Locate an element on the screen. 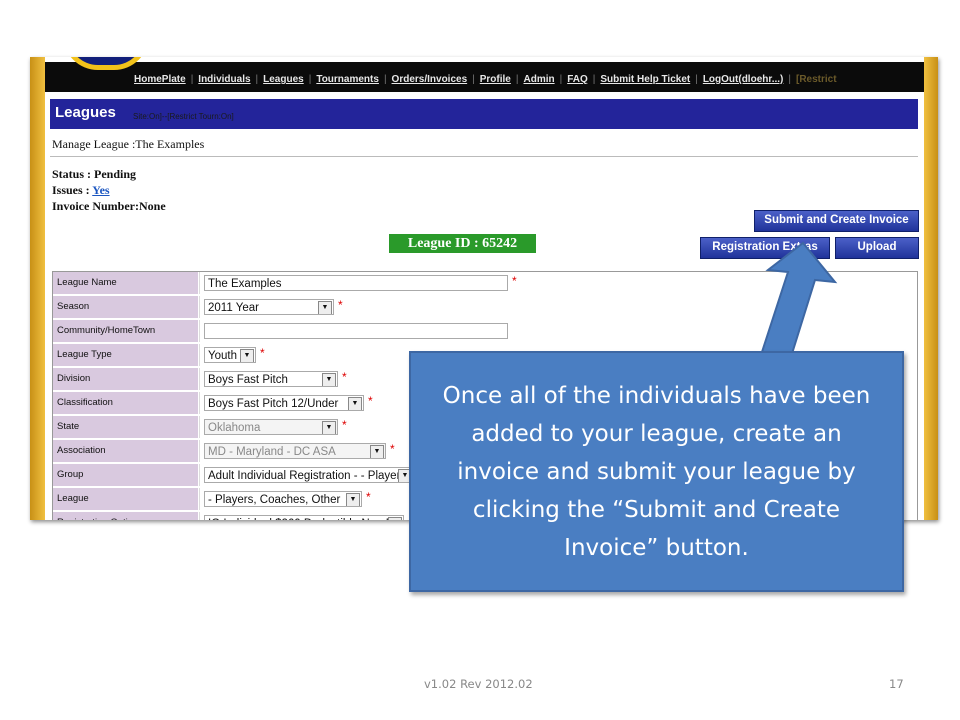  arrow-shape is located at coordinates (799, 301).